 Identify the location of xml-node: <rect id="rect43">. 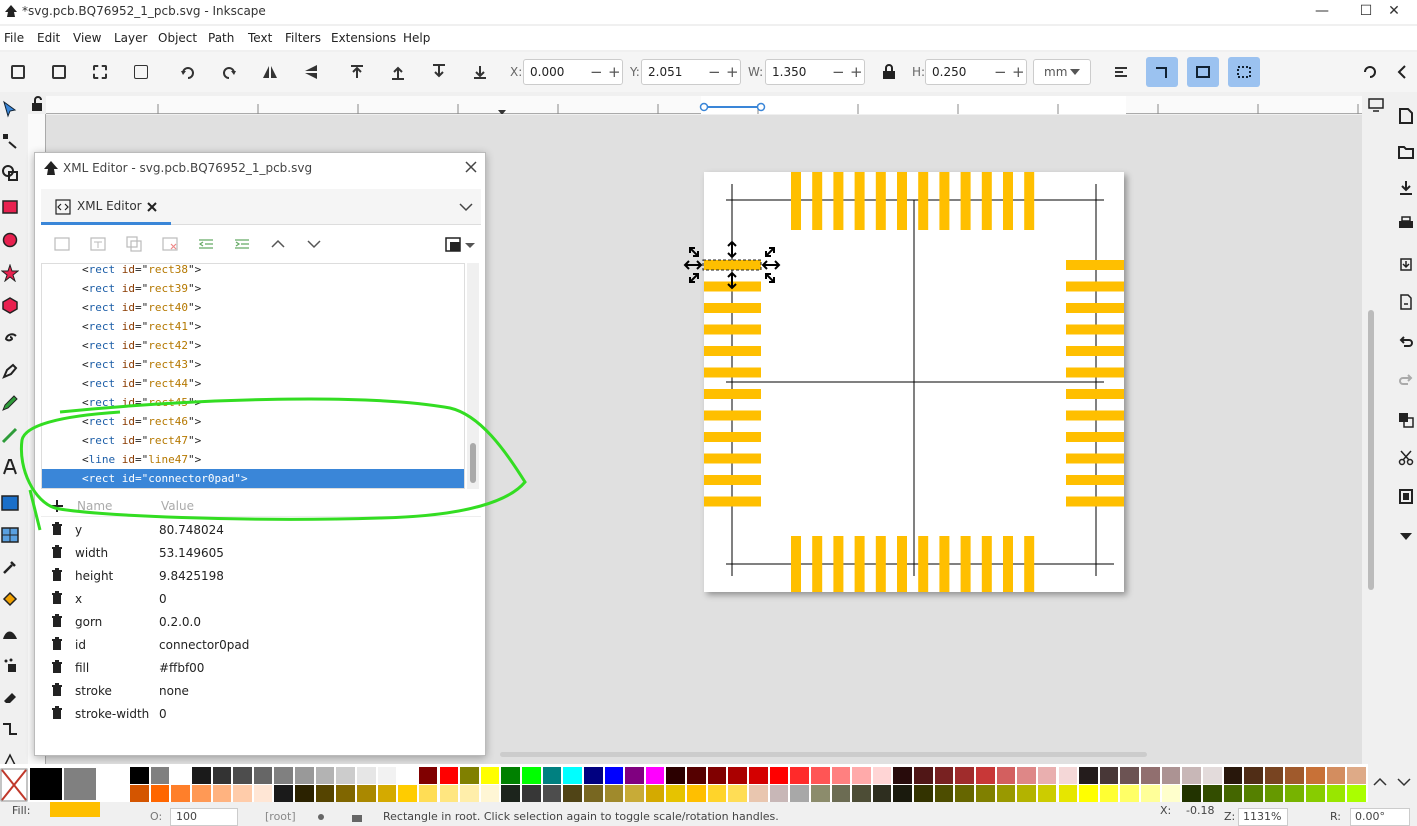
(253, 364).